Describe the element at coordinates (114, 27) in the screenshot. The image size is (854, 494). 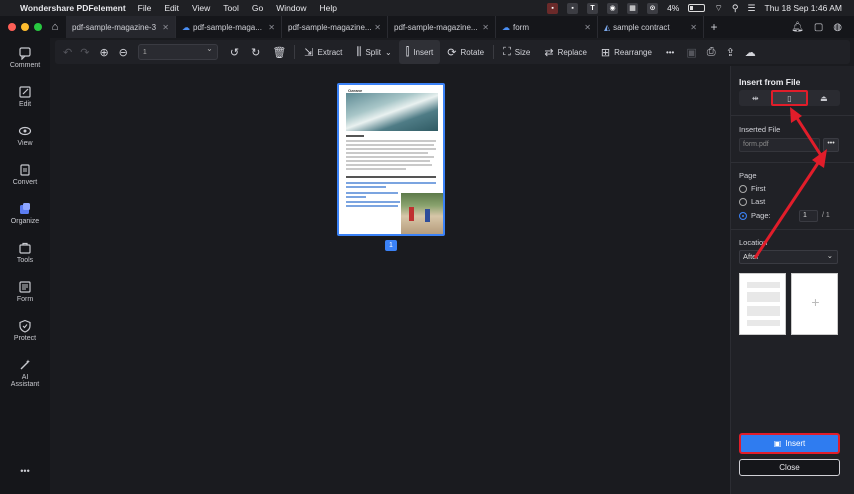
I see `tab-label: pdf-sample-magazine-3` at that location.